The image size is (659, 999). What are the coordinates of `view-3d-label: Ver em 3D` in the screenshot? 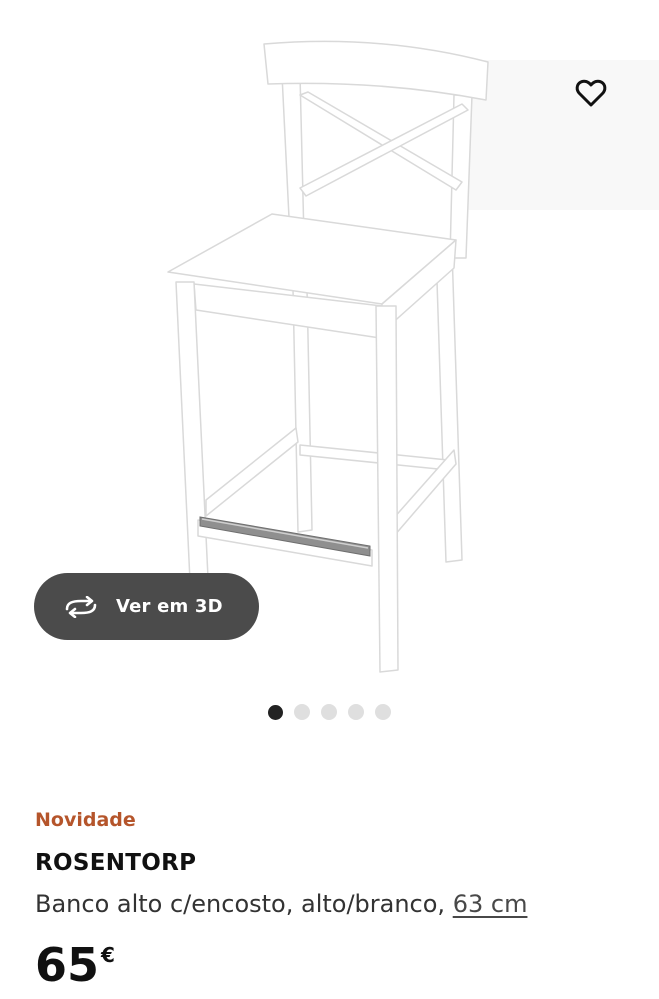 It's located at (169, 606).